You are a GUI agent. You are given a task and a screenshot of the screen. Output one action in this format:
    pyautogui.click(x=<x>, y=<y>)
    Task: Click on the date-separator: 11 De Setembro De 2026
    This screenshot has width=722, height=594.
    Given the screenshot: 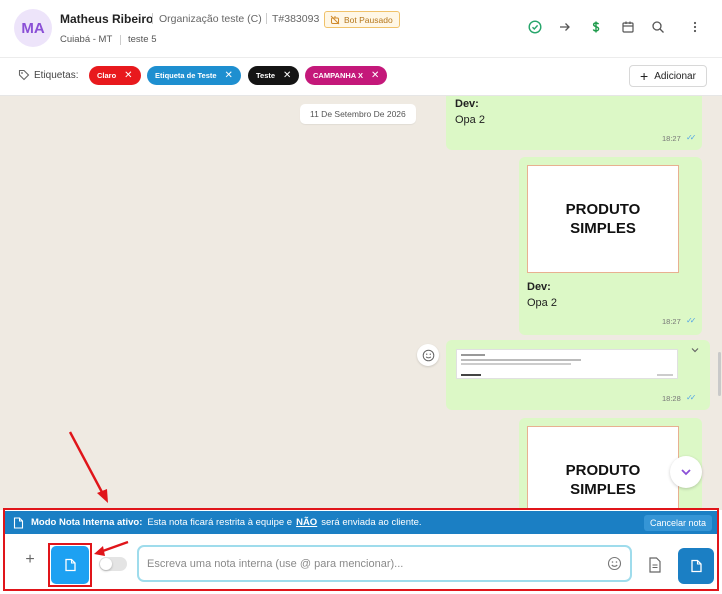 What is the action you would take?
    pyautogui.click(x=358, y=114)
    